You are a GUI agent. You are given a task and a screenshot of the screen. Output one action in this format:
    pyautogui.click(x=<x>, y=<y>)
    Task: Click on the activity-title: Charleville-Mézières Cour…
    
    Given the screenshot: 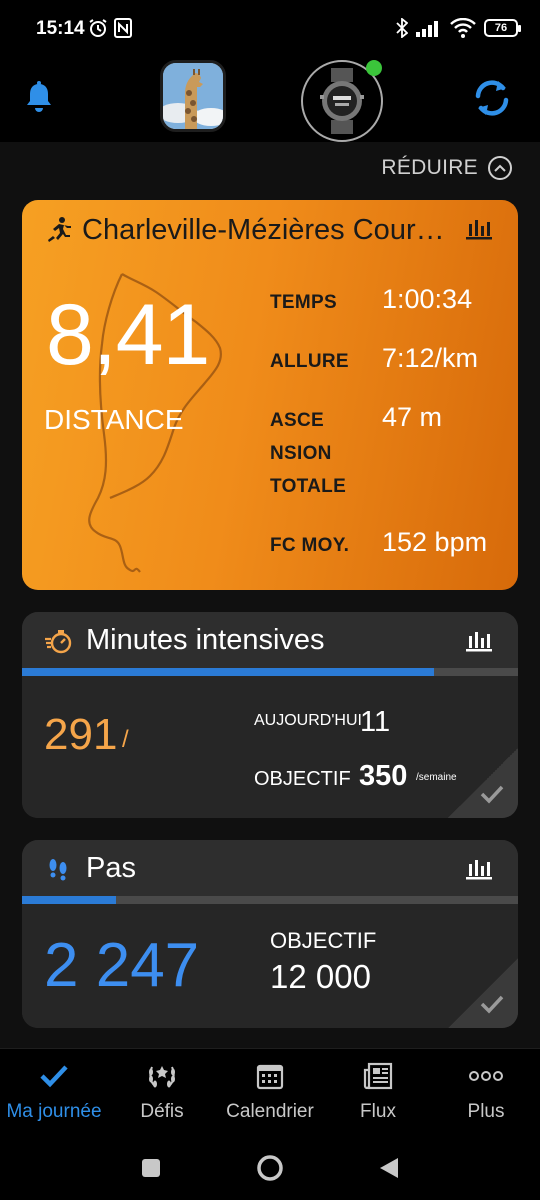 What is the action you would take?
    pyautogui.click(x=263, y=230)
    